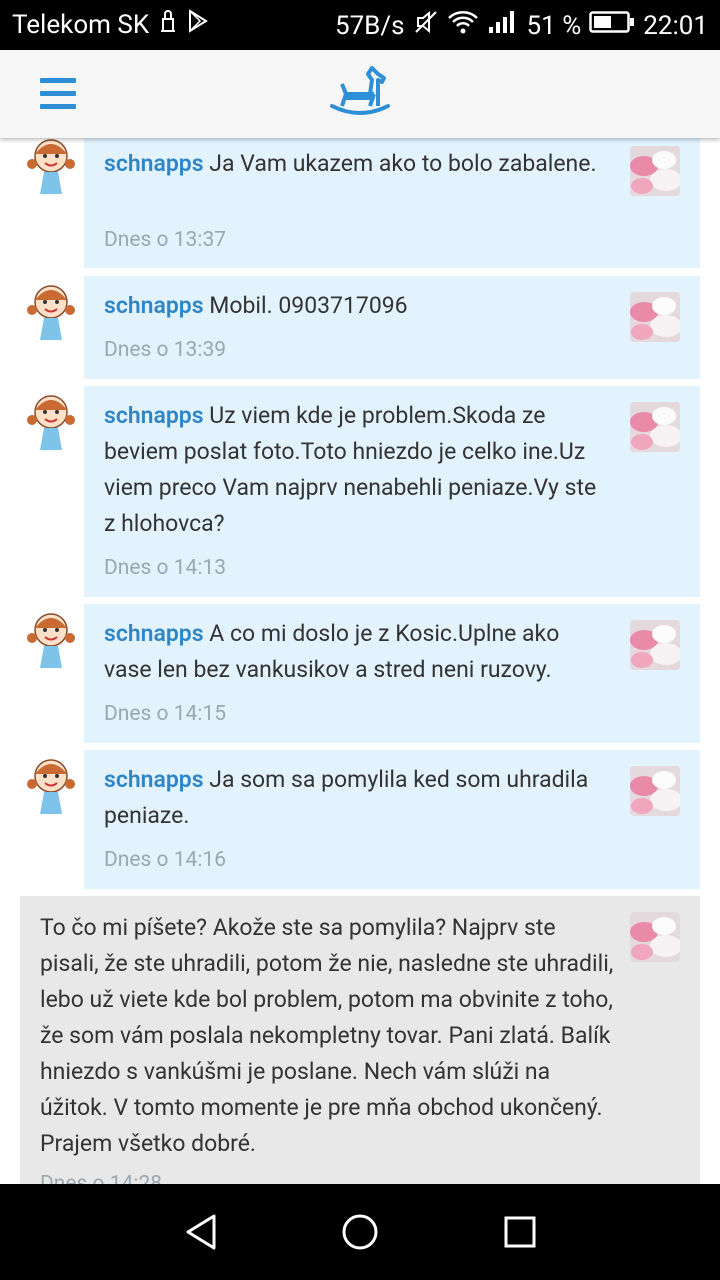 Image resolution: width=720 pixels, height=1280 pixels. What do you see at coordinates (101, 1178) in the screenshot?
I see `reply-date: Dnes o 14:28` at bounding box center [101, 1178].